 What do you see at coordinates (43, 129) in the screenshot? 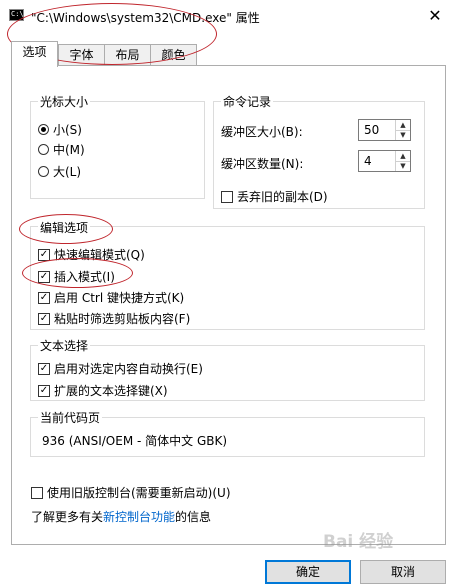
I see `radio-selected-icon` at bounding box center [43, 129].